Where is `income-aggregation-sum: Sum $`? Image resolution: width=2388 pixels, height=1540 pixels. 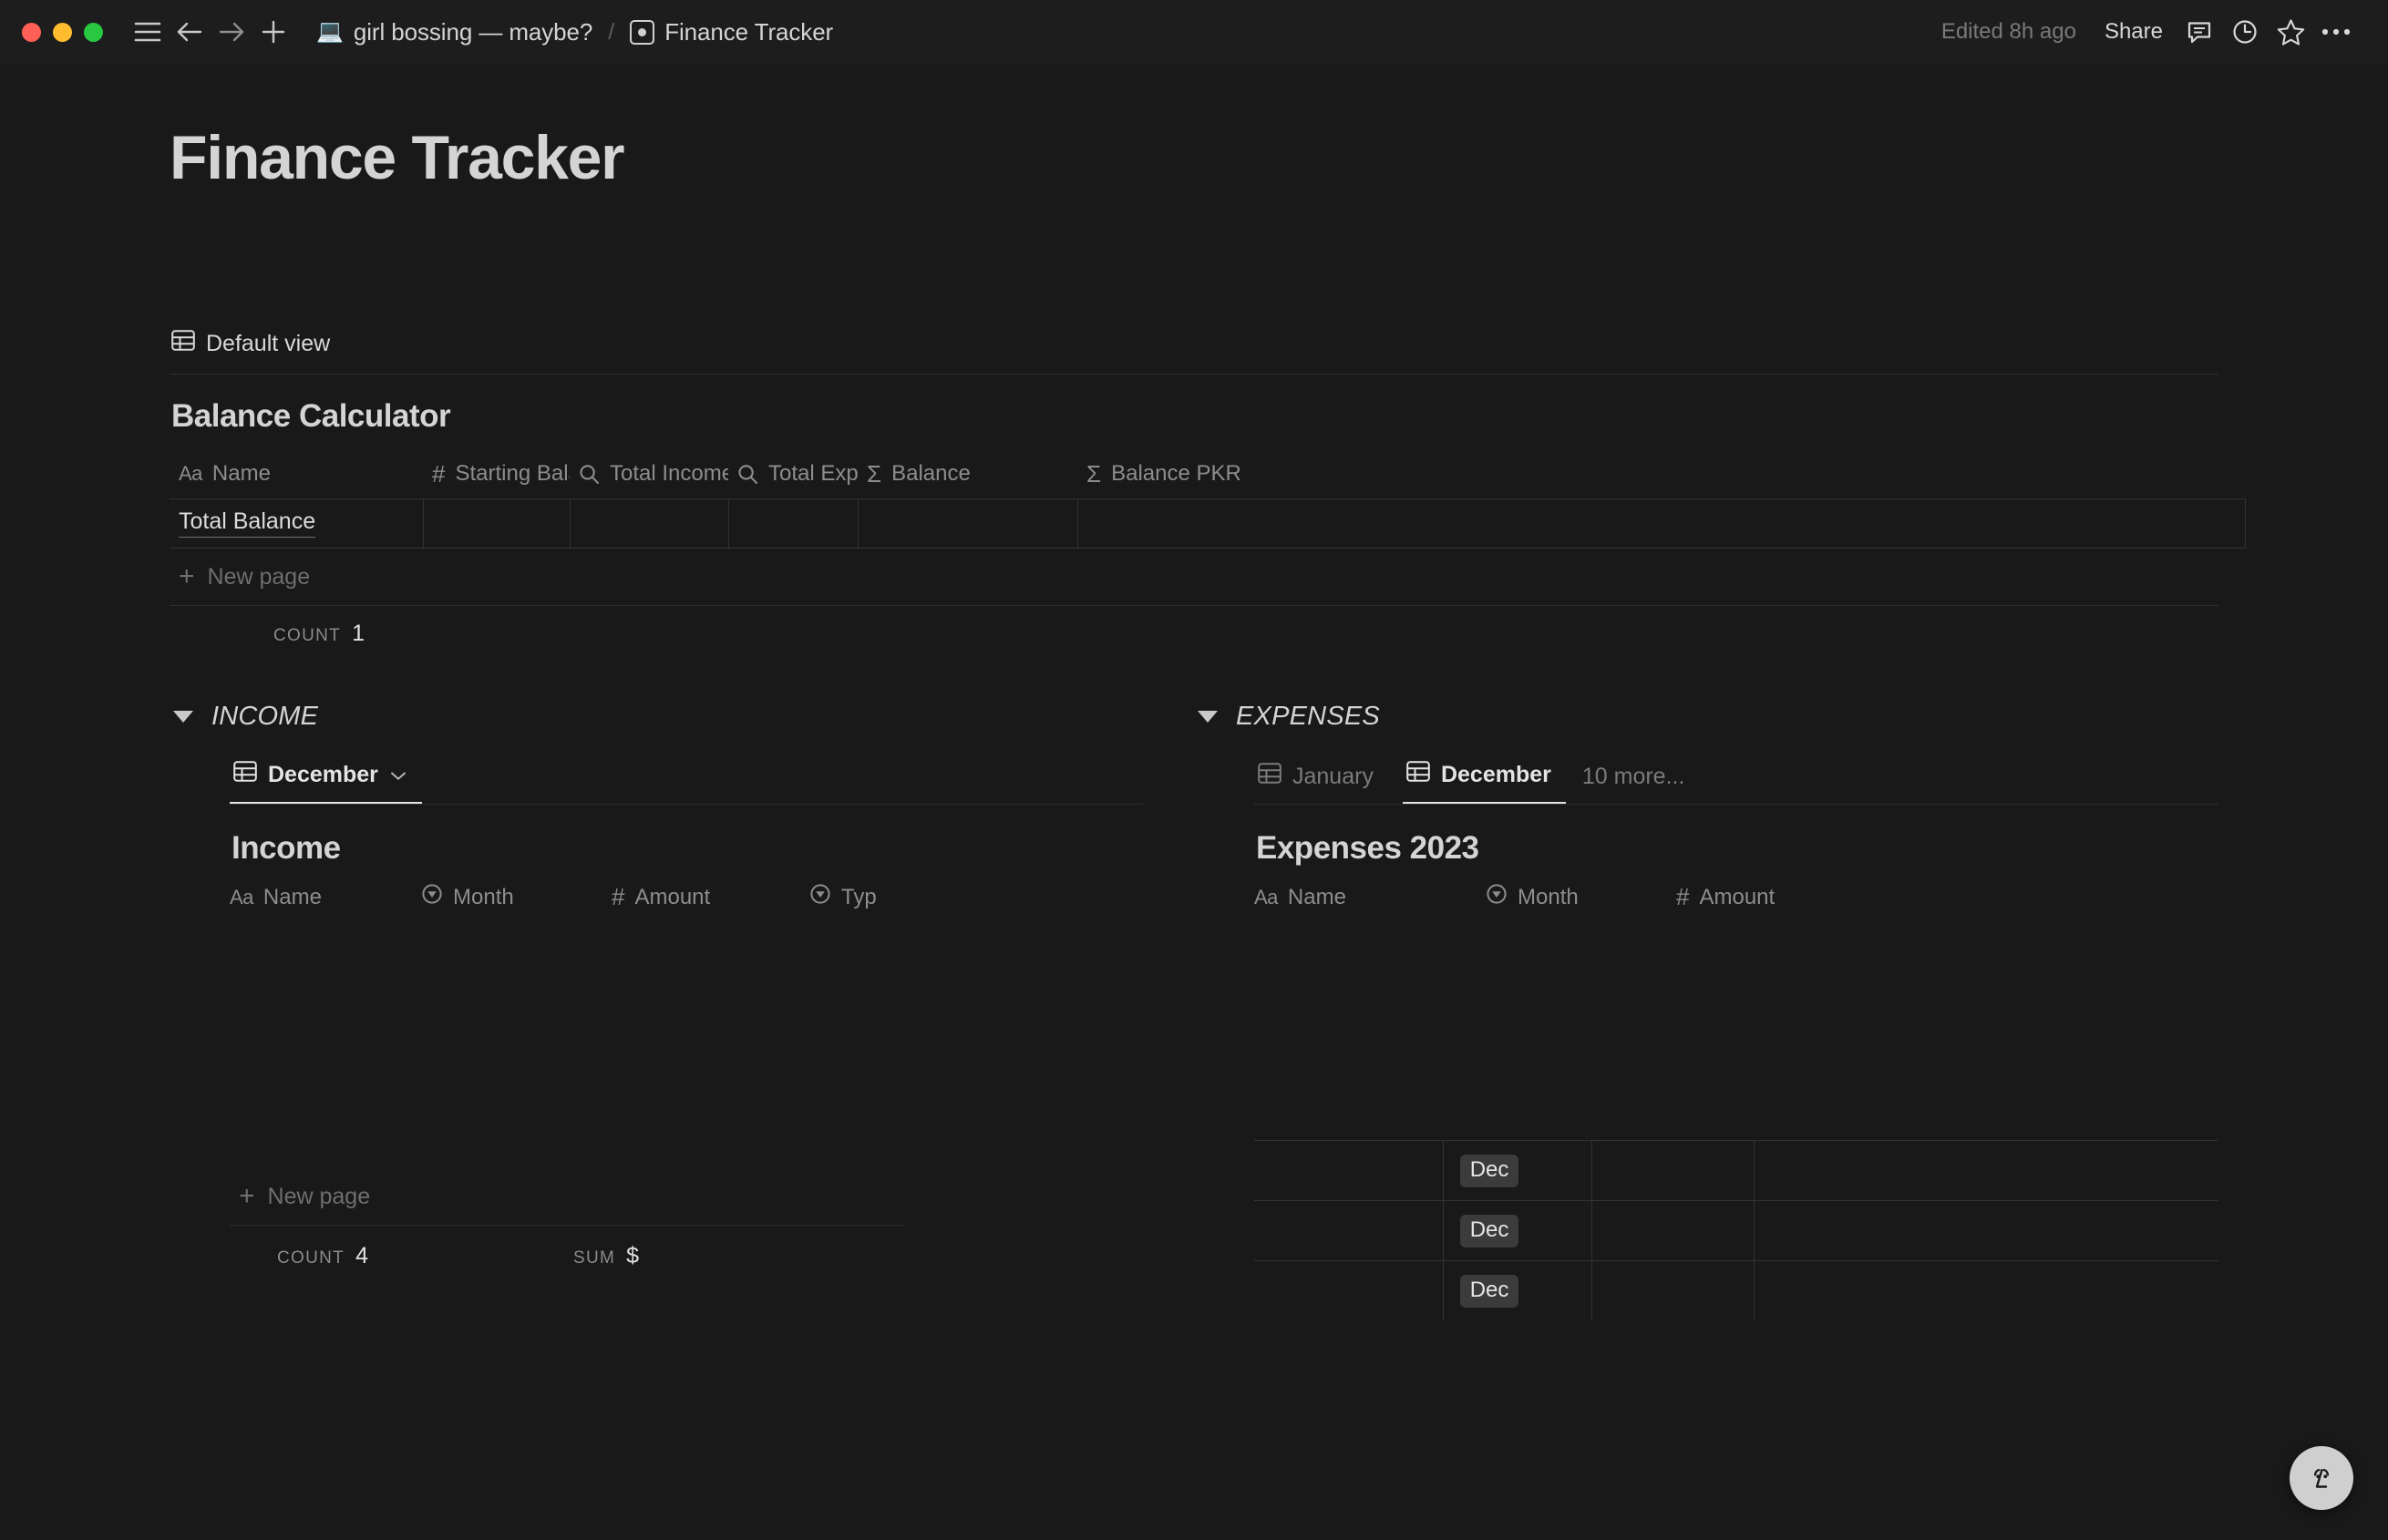 income-aggregation-sum: Sum $ is located at coordinates (606, 1256).